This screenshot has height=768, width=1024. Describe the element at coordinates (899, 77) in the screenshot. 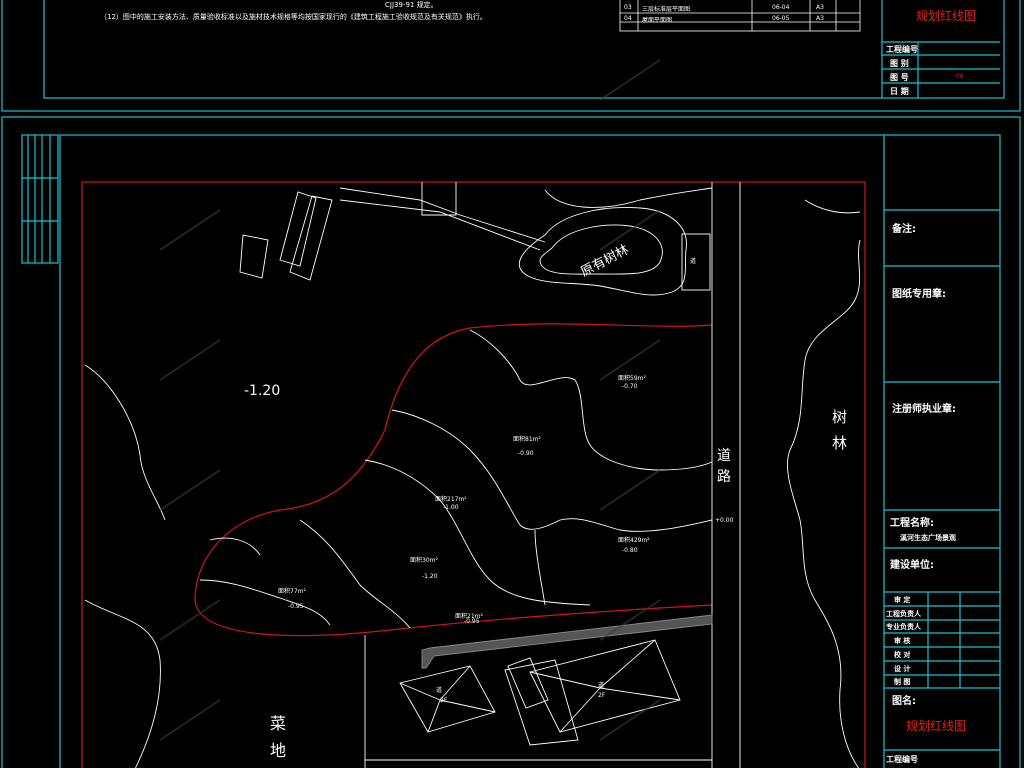

I see `top-tb-label-sheet-no: 图 号` at that location.